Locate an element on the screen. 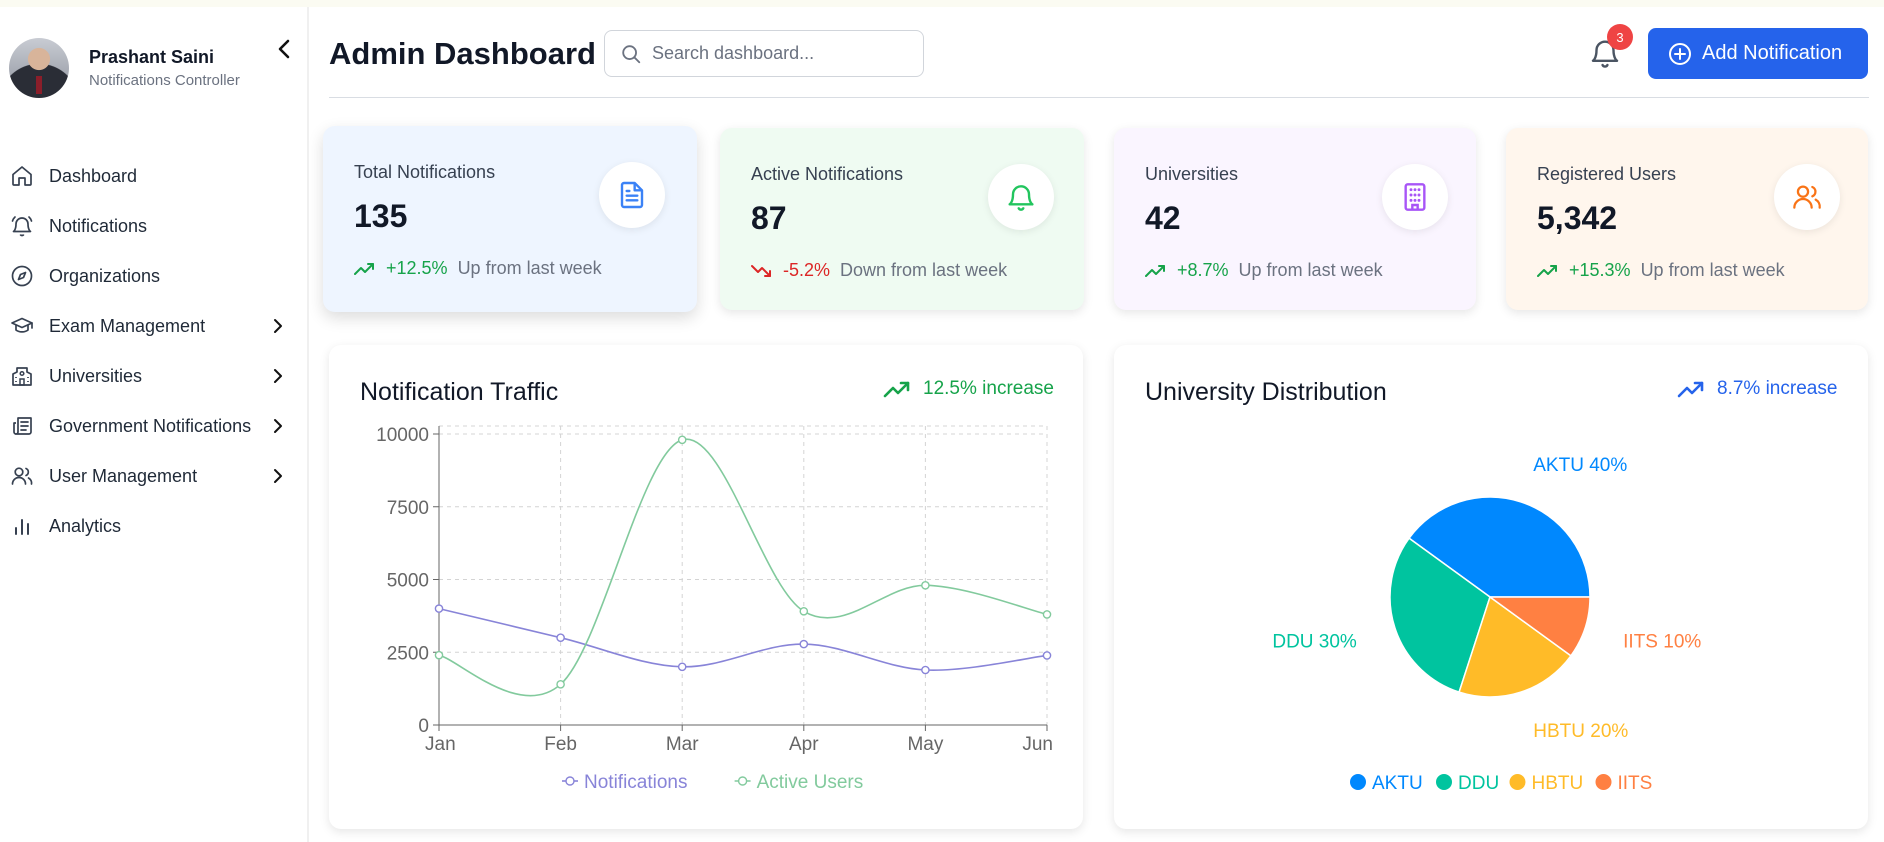 Image resolution: width=1884 pixels, height=842 pixels. x-tick-label: Apr is located at coordinates (804, 744).